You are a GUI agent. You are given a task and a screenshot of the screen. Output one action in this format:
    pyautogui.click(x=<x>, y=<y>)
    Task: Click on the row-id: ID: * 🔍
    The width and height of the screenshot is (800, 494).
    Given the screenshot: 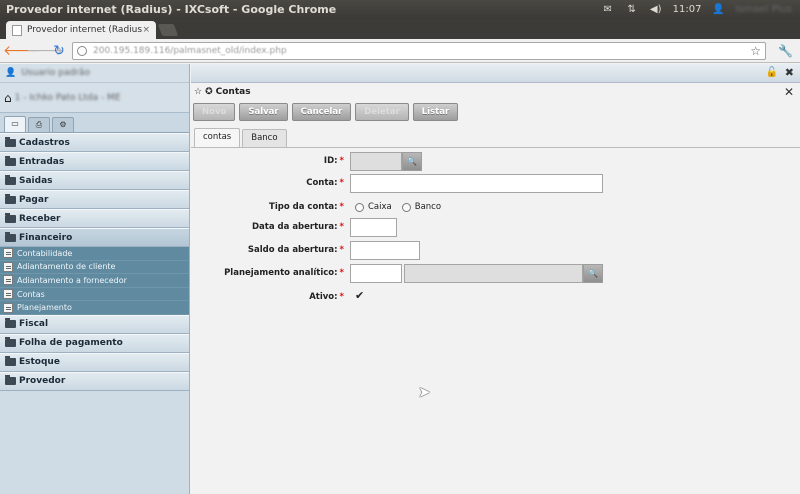 What is the action you would take?
    pyautogui.click(x=495, y=162)
    